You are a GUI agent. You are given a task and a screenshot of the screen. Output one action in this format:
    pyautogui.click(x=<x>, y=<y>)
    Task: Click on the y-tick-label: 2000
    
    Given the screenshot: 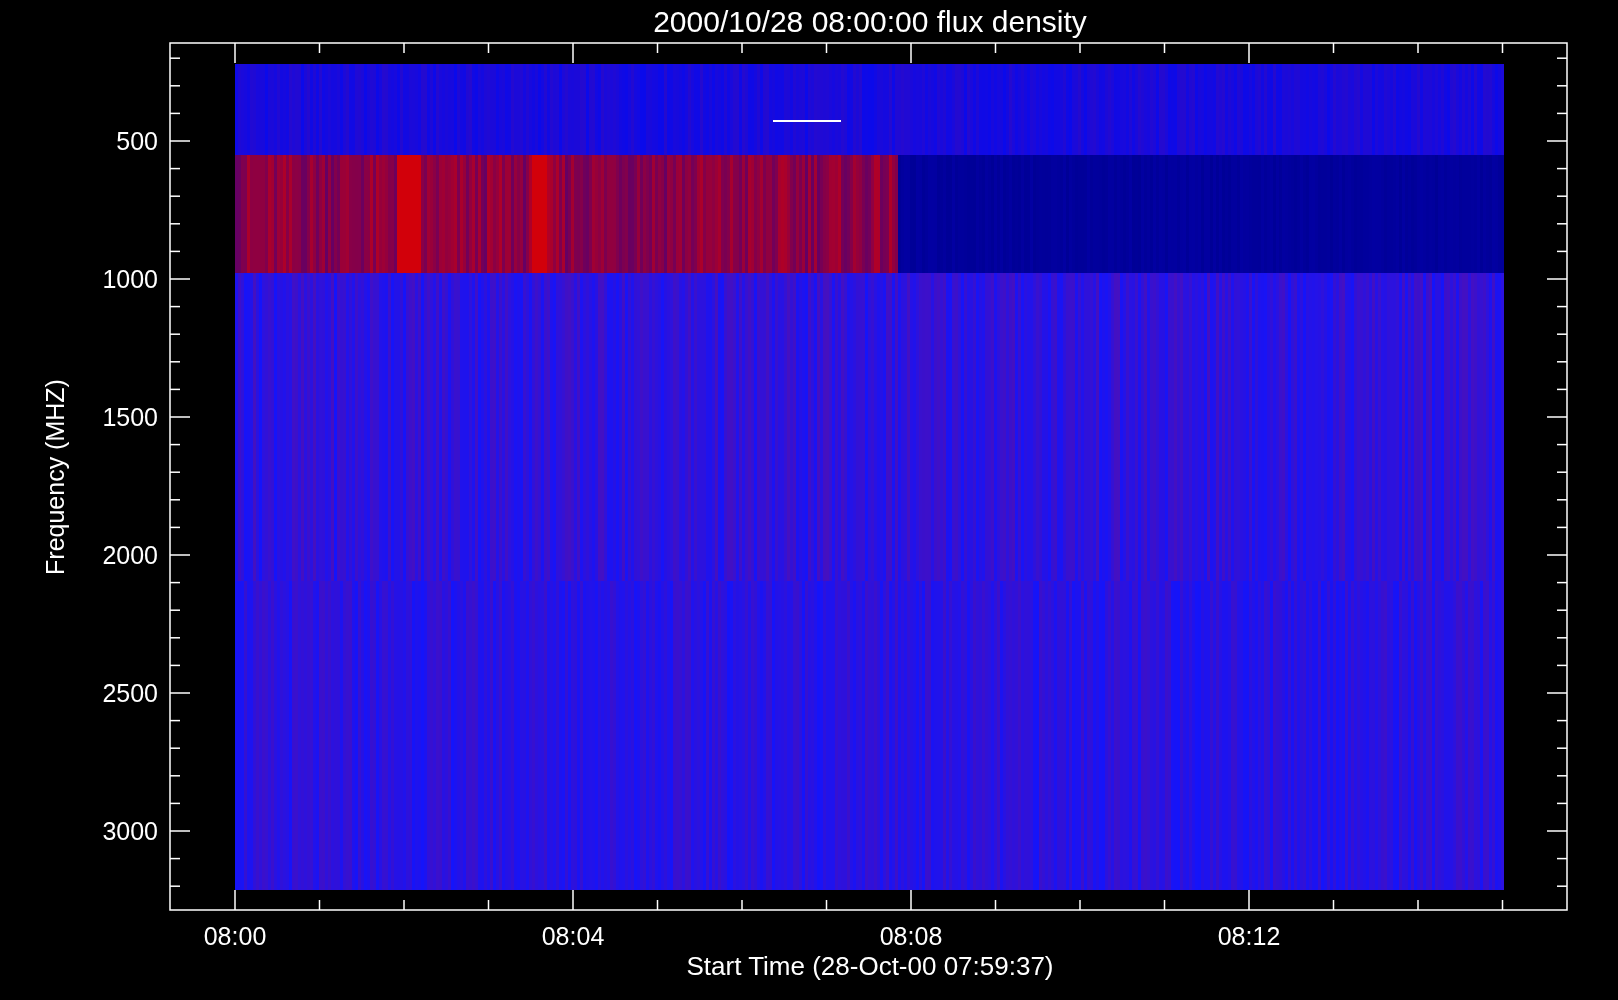 What is the action you would take?
    pyautogui.click(x=130, y=555)
    